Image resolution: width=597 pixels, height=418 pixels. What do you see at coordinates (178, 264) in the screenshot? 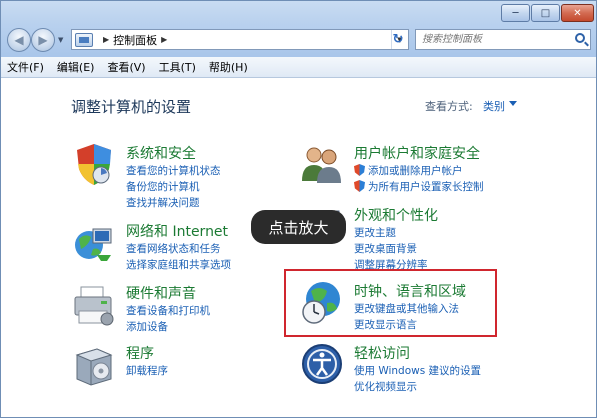
I see `link-homegroup: 选择家庭组和共享选项` at bounding box center [178, 264].